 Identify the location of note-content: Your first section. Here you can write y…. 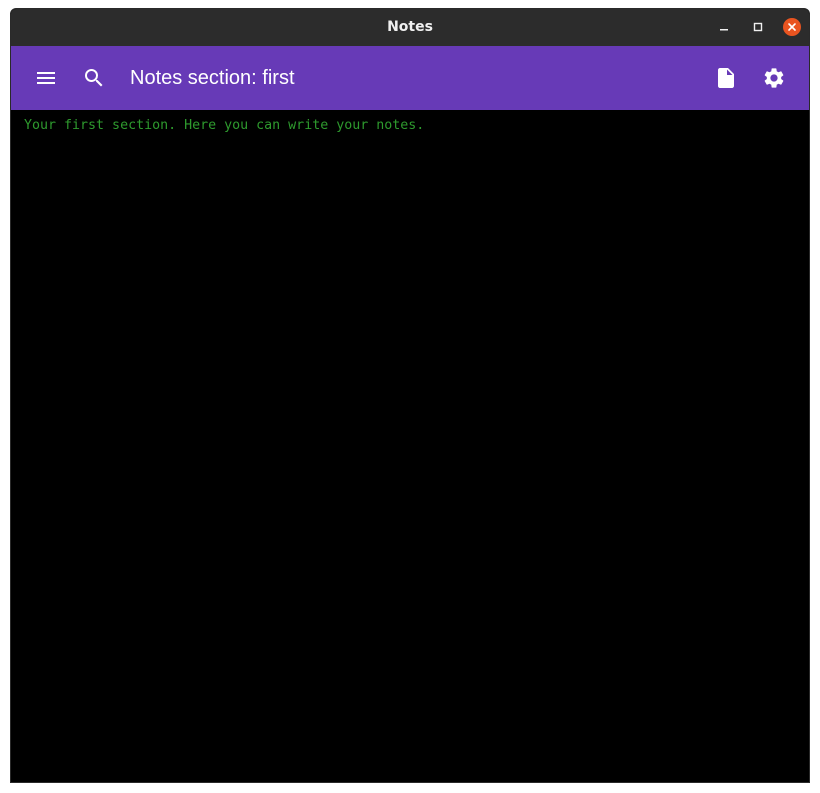
(224, 125).